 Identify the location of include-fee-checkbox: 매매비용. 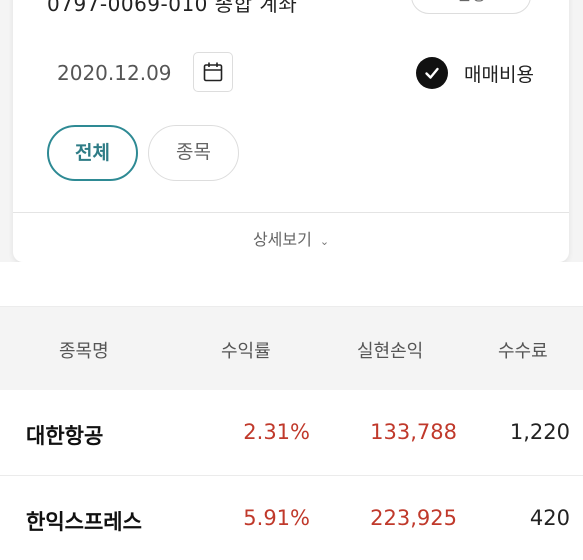
(475, 73).